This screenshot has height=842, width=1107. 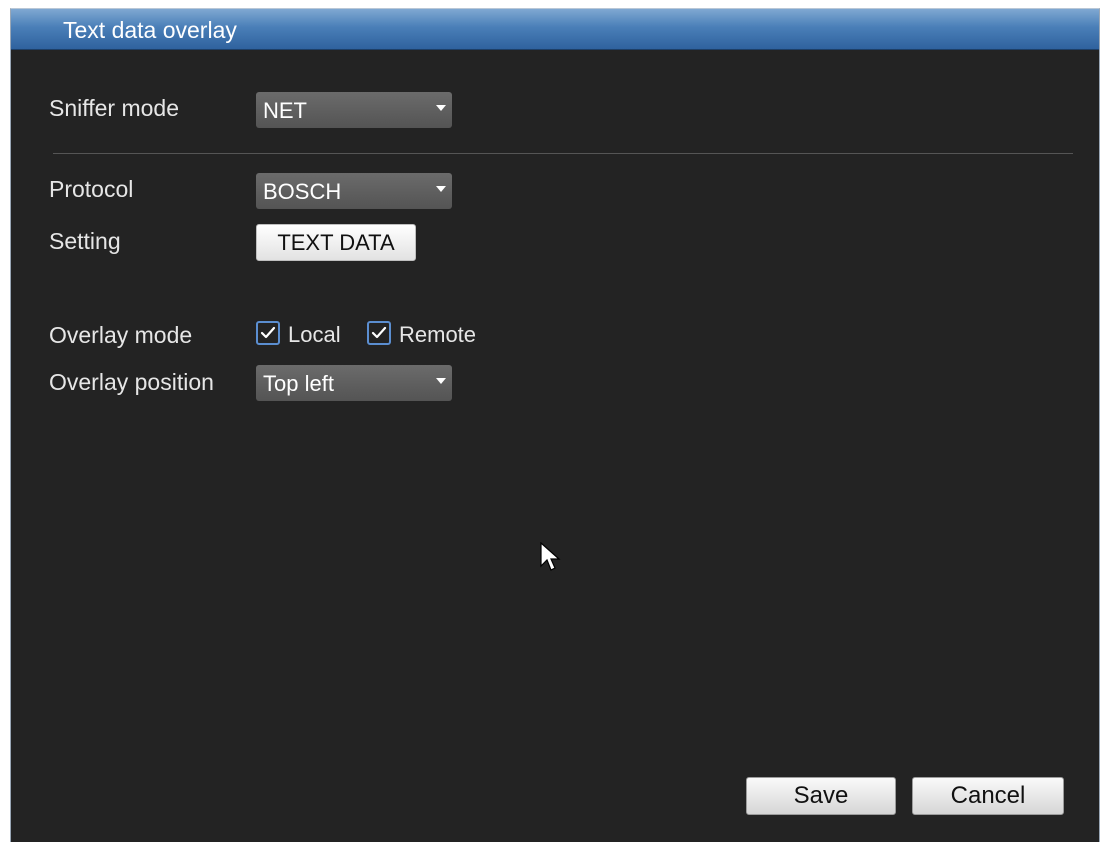 What do you see at coordinates (821, 796) in the screenshot?
I see `save-button: Save` at bounding box center [821, 796].